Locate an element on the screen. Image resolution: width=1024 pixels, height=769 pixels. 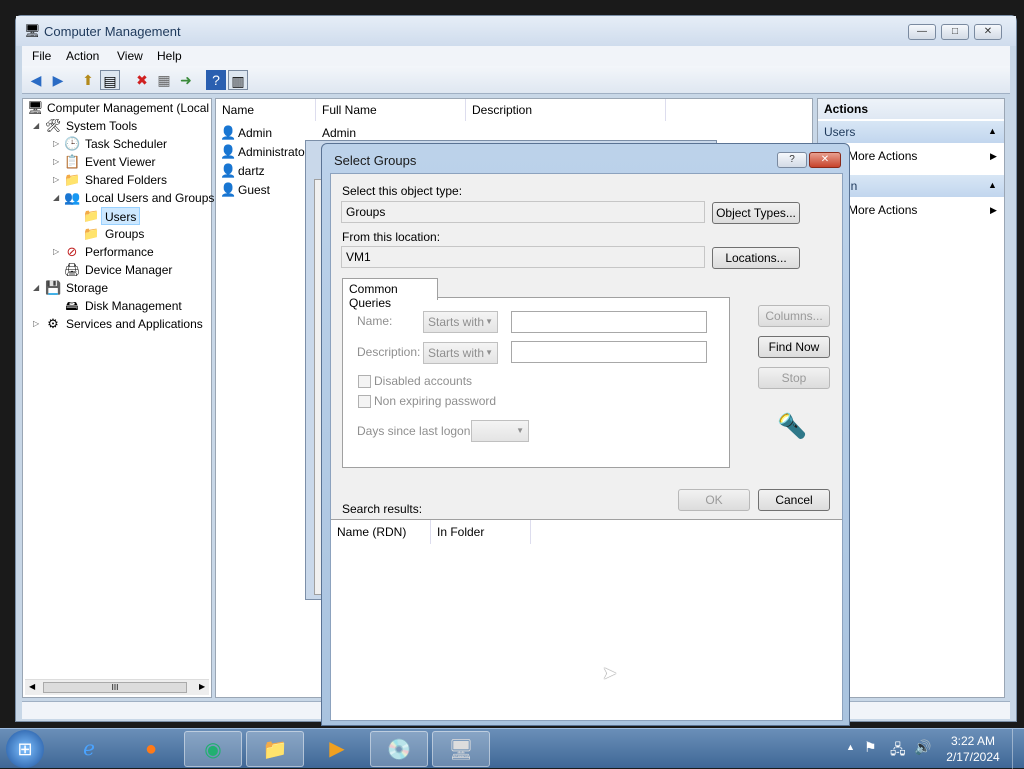
location-field: VM1 is located at coordinates (523, 257).